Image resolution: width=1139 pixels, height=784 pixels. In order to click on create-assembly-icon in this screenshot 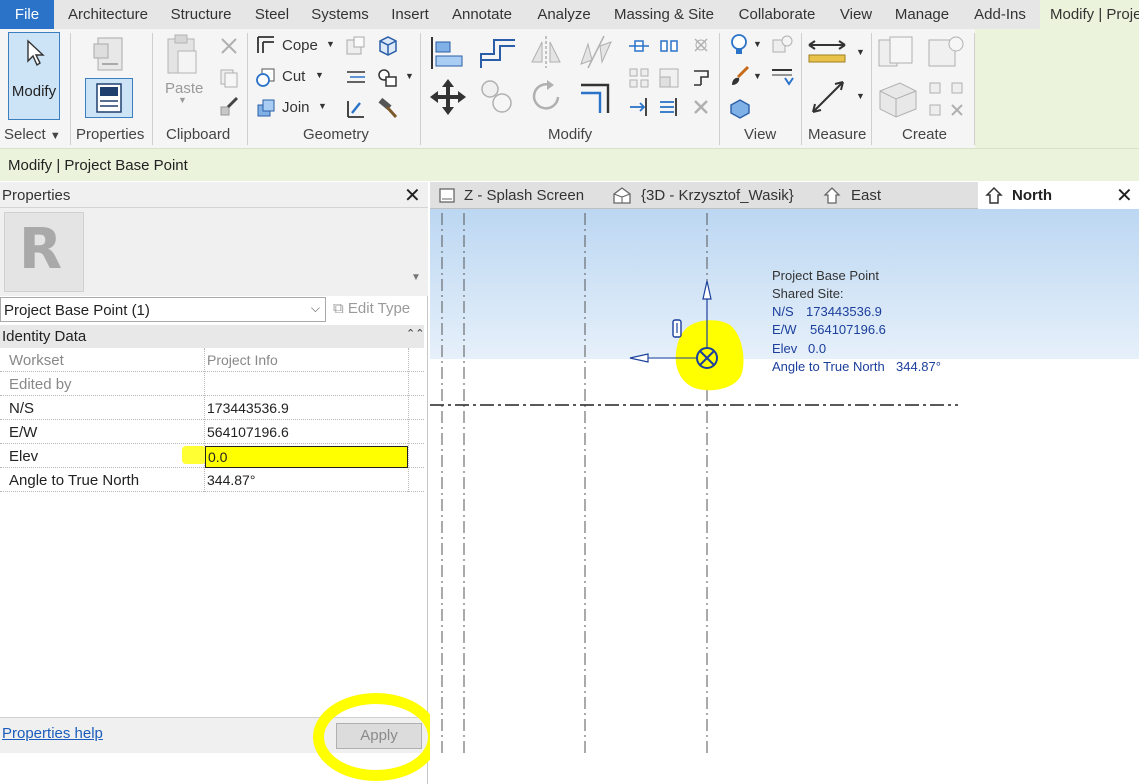, I will do `click(896, 53)`.